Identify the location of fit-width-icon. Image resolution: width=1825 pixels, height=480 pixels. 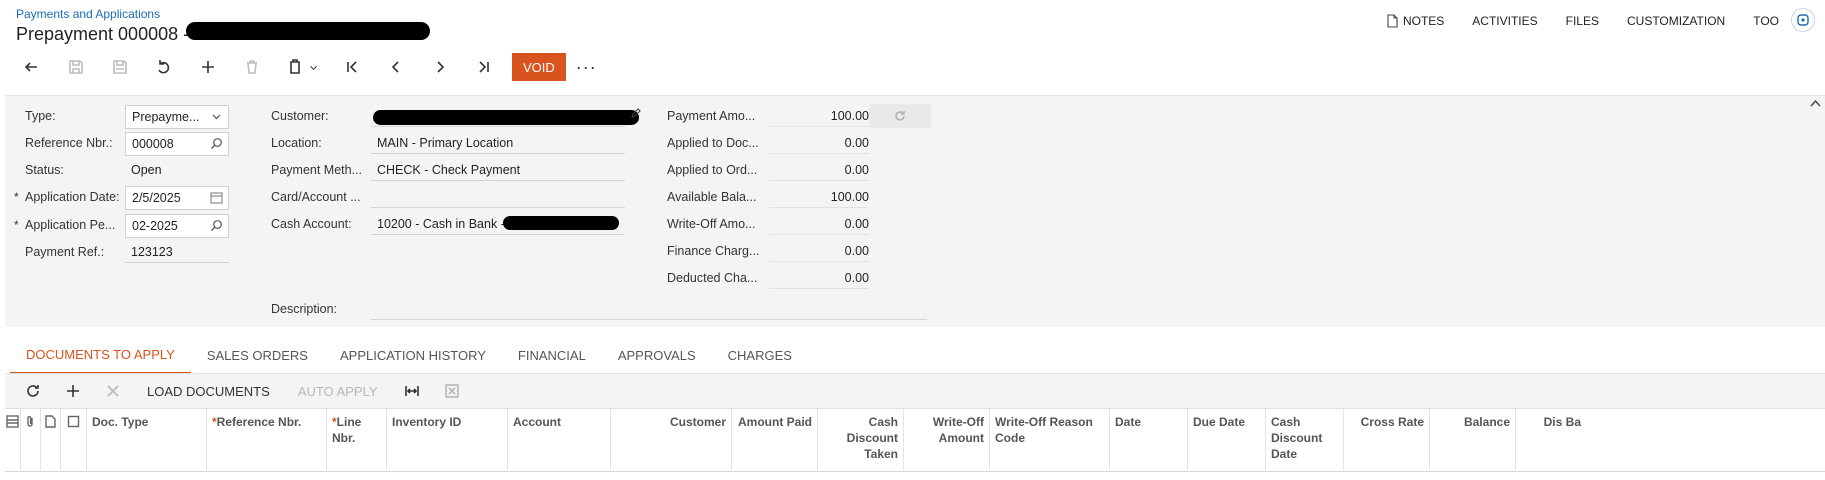
(411, 391).